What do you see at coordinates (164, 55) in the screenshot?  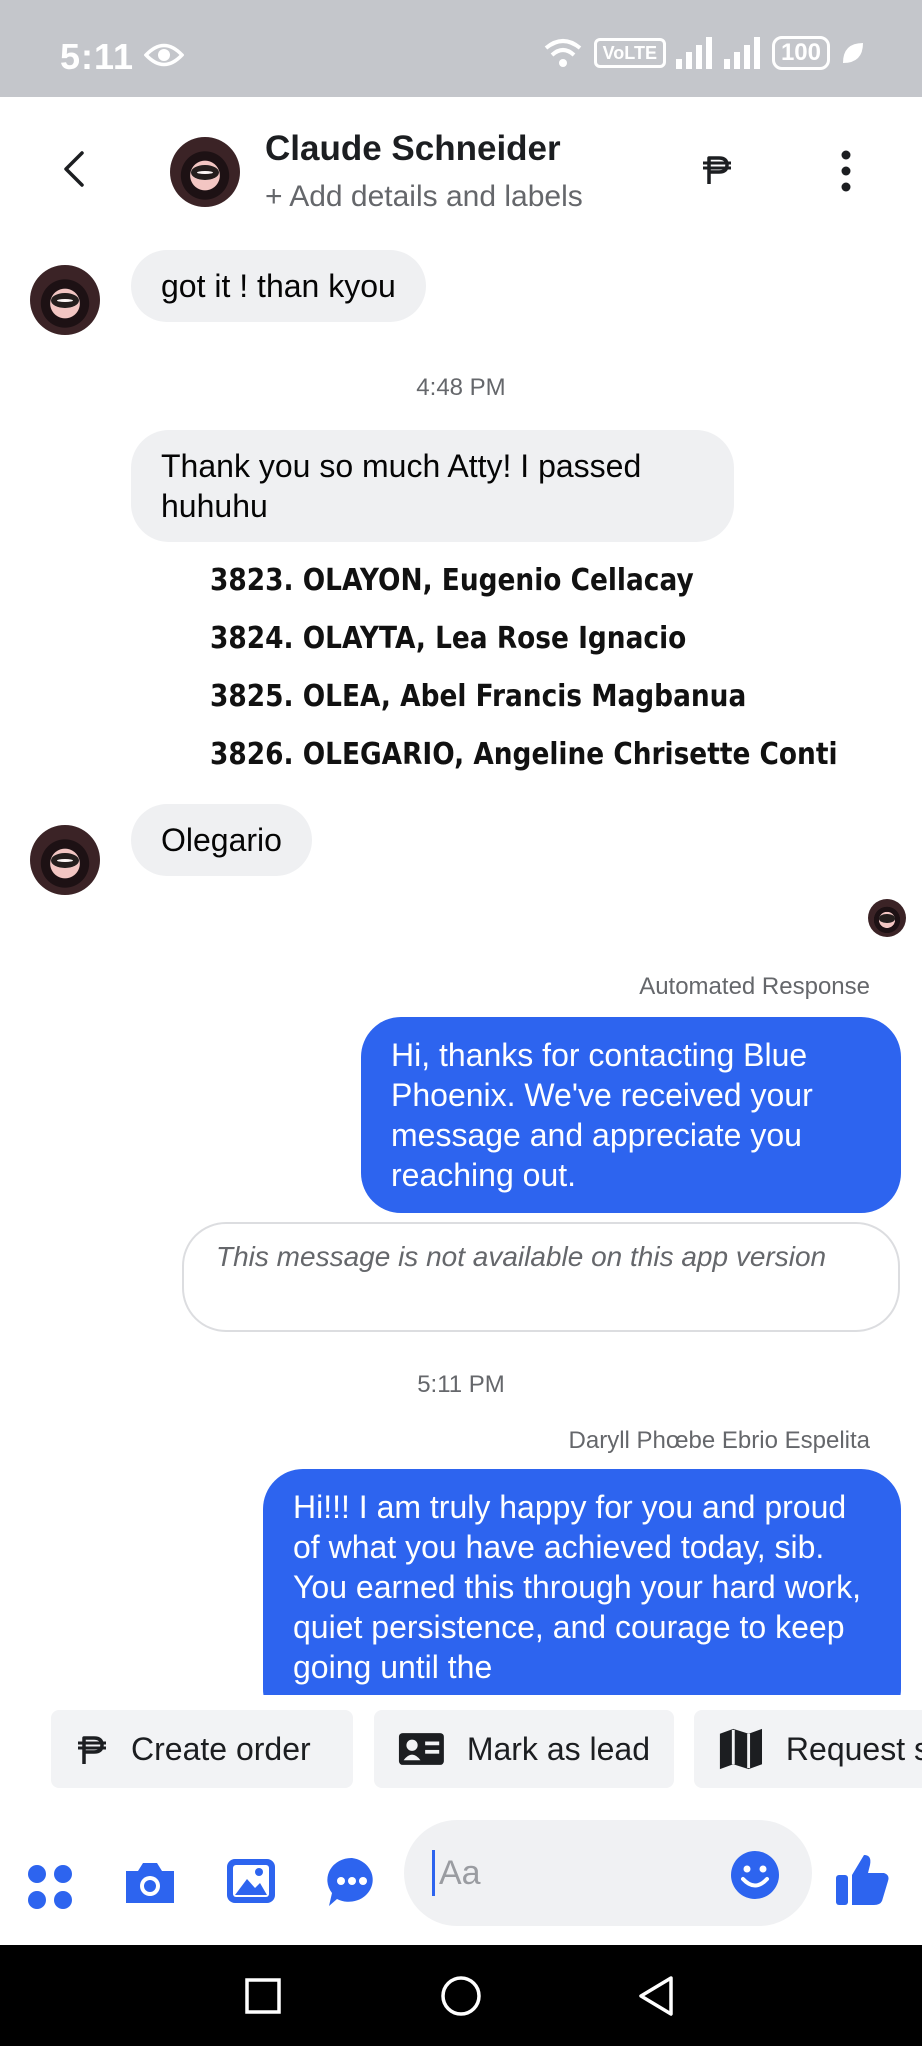 I see `eye-icon` at bounding box center [164, 55].